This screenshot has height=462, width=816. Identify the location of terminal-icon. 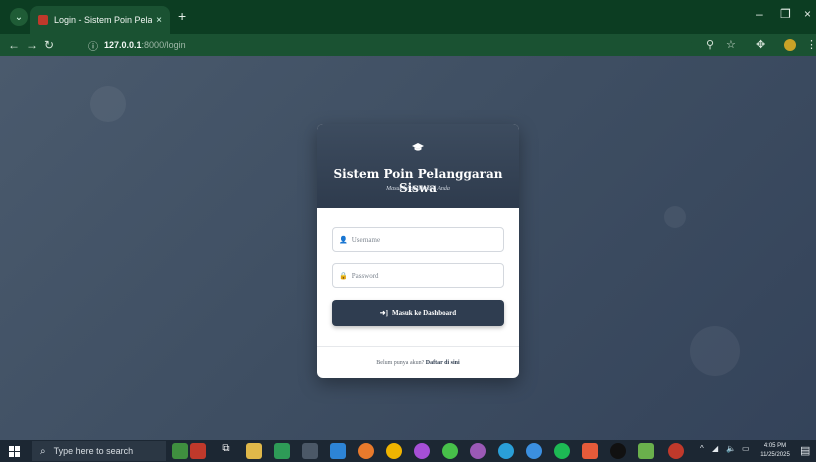
(310, 451).